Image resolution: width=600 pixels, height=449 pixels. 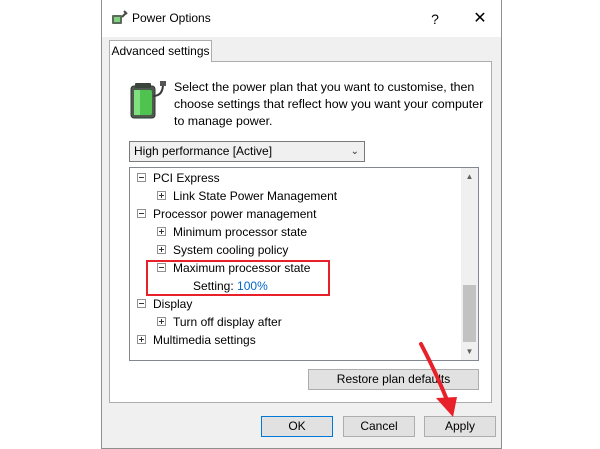 What do you see at coordinates (460, 426) in the screenshot?
I see `apply-button: Apply` at bounding box center [460, 426].